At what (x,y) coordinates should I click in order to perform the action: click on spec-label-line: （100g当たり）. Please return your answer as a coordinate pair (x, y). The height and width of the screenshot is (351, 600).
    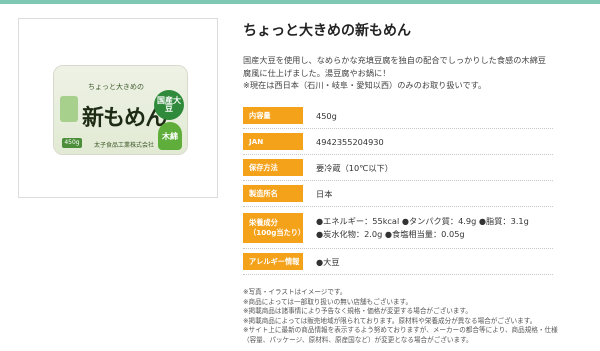
    Looking at the image, I should click on (277, 232).